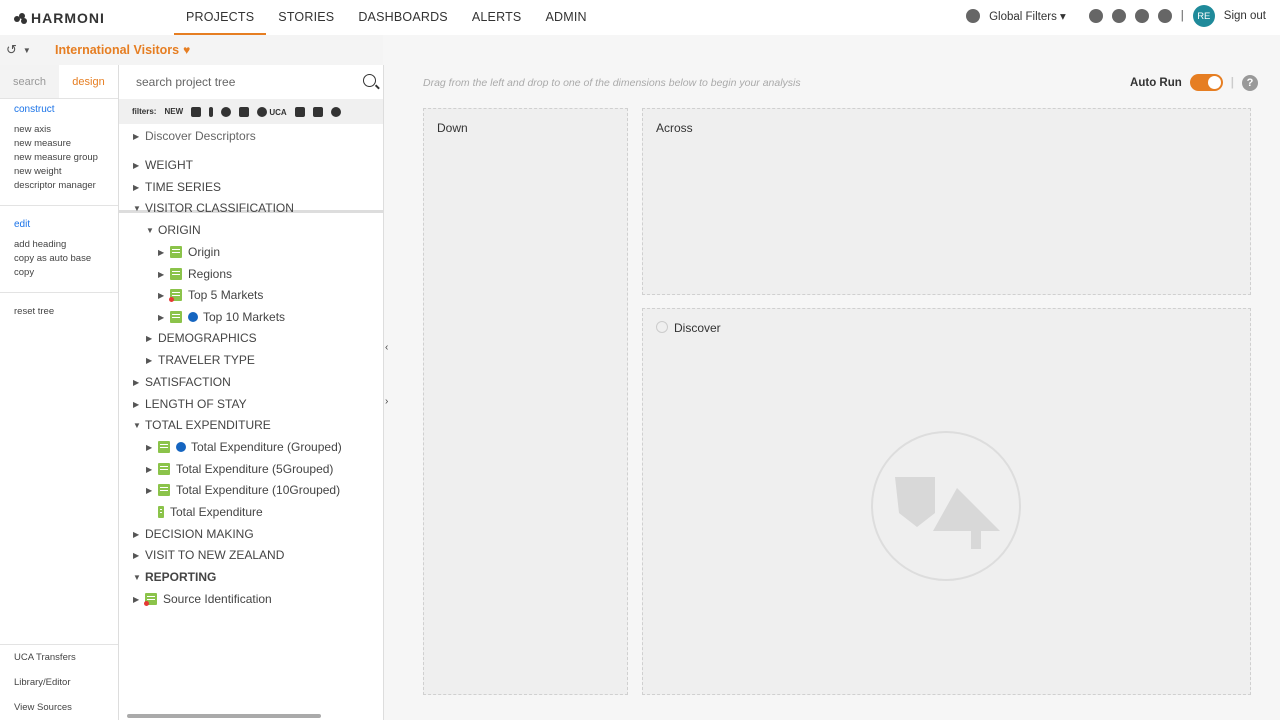 The image size is (1280, 720). What do you see at coordinates (688, 328) in the screenshot?
I see `discover-label: Discover` at bounding box center [688, 328].